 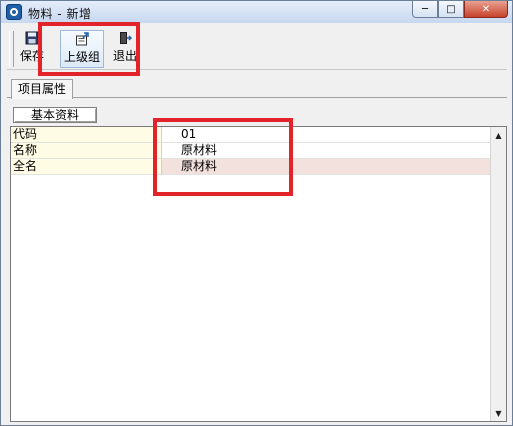 I want to click on window-title: 物料 - 新增, so click(x=60, y=14).